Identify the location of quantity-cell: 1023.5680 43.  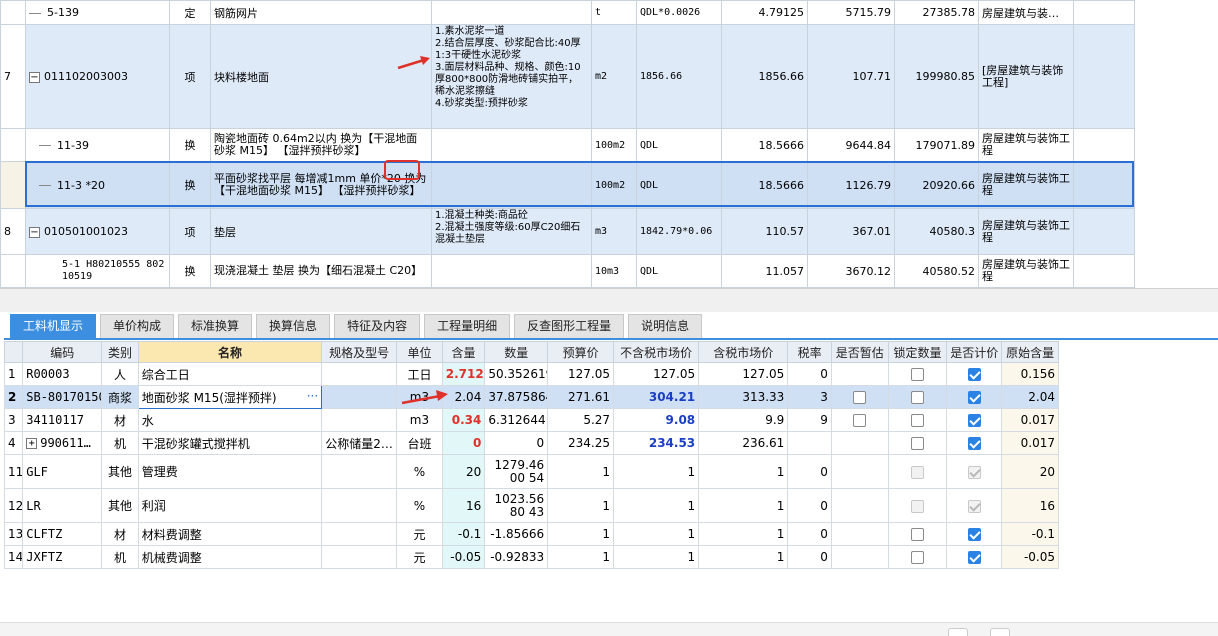
(516, 505).